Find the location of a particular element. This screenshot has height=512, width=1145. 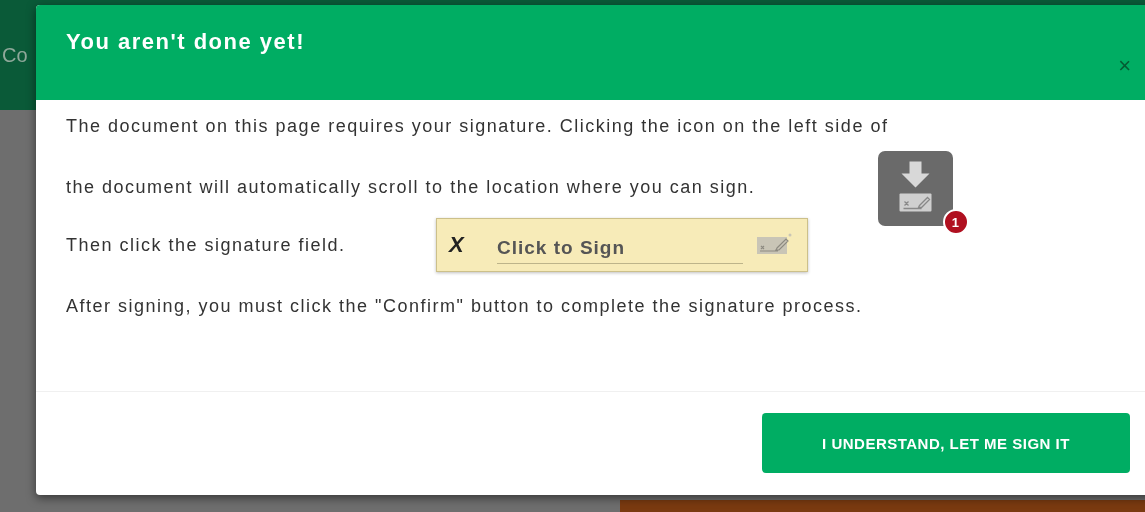

signature-label: Click to Sign is located at coordinates (620, 250).